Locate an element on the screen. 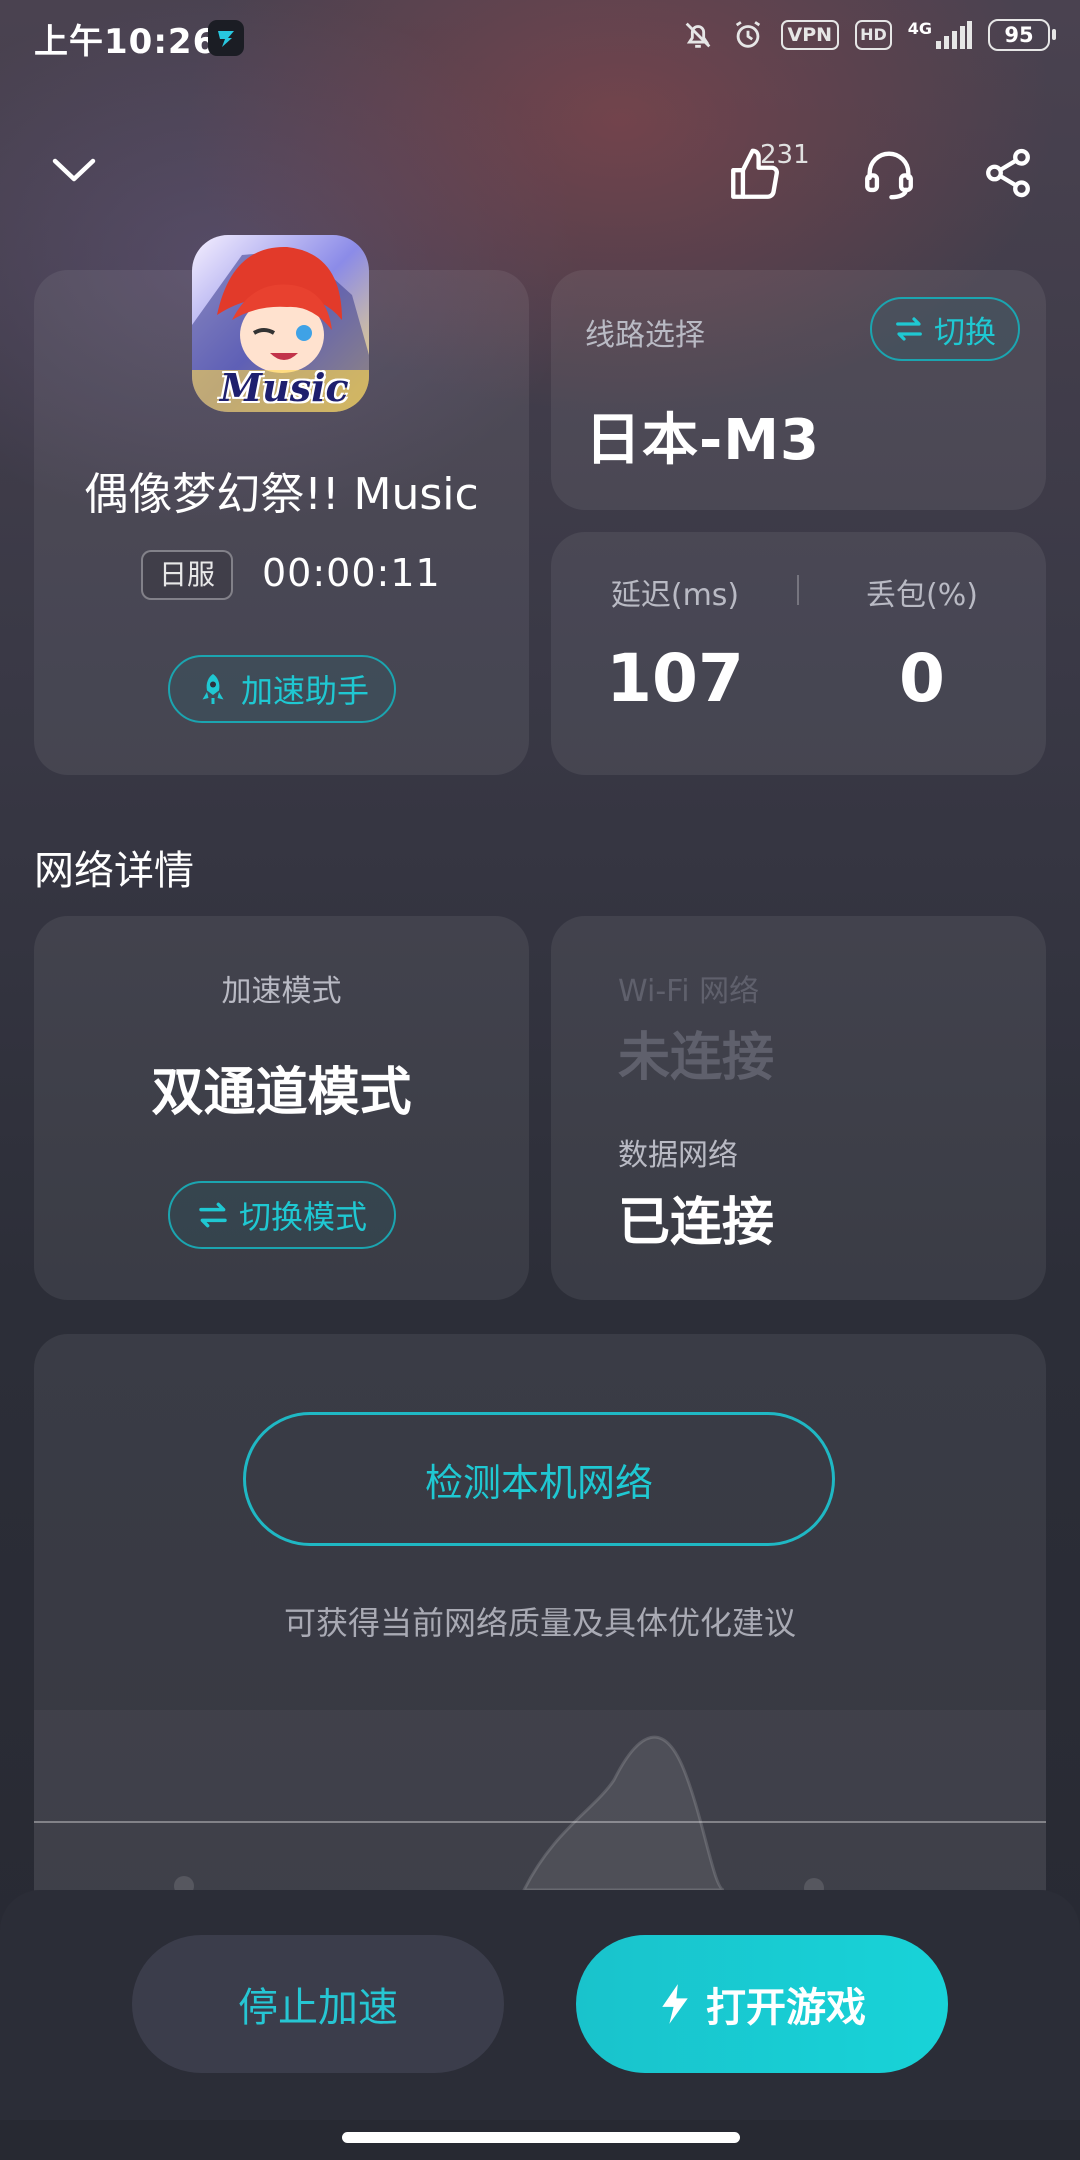  stop-acceleration-button: 停止加速 is located at coordinates (318, 2004).